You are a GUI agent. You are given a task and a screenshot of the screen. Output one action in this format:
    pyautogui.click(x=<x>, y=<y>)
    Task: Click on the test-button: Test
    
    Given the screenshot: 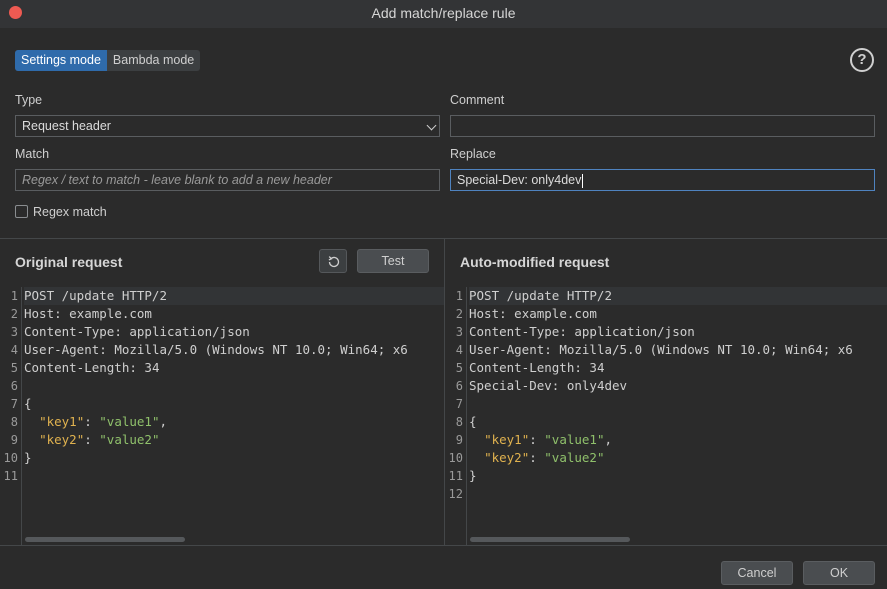 What is the action you would take?
    pyautogui.click(x=393, y=261)
    